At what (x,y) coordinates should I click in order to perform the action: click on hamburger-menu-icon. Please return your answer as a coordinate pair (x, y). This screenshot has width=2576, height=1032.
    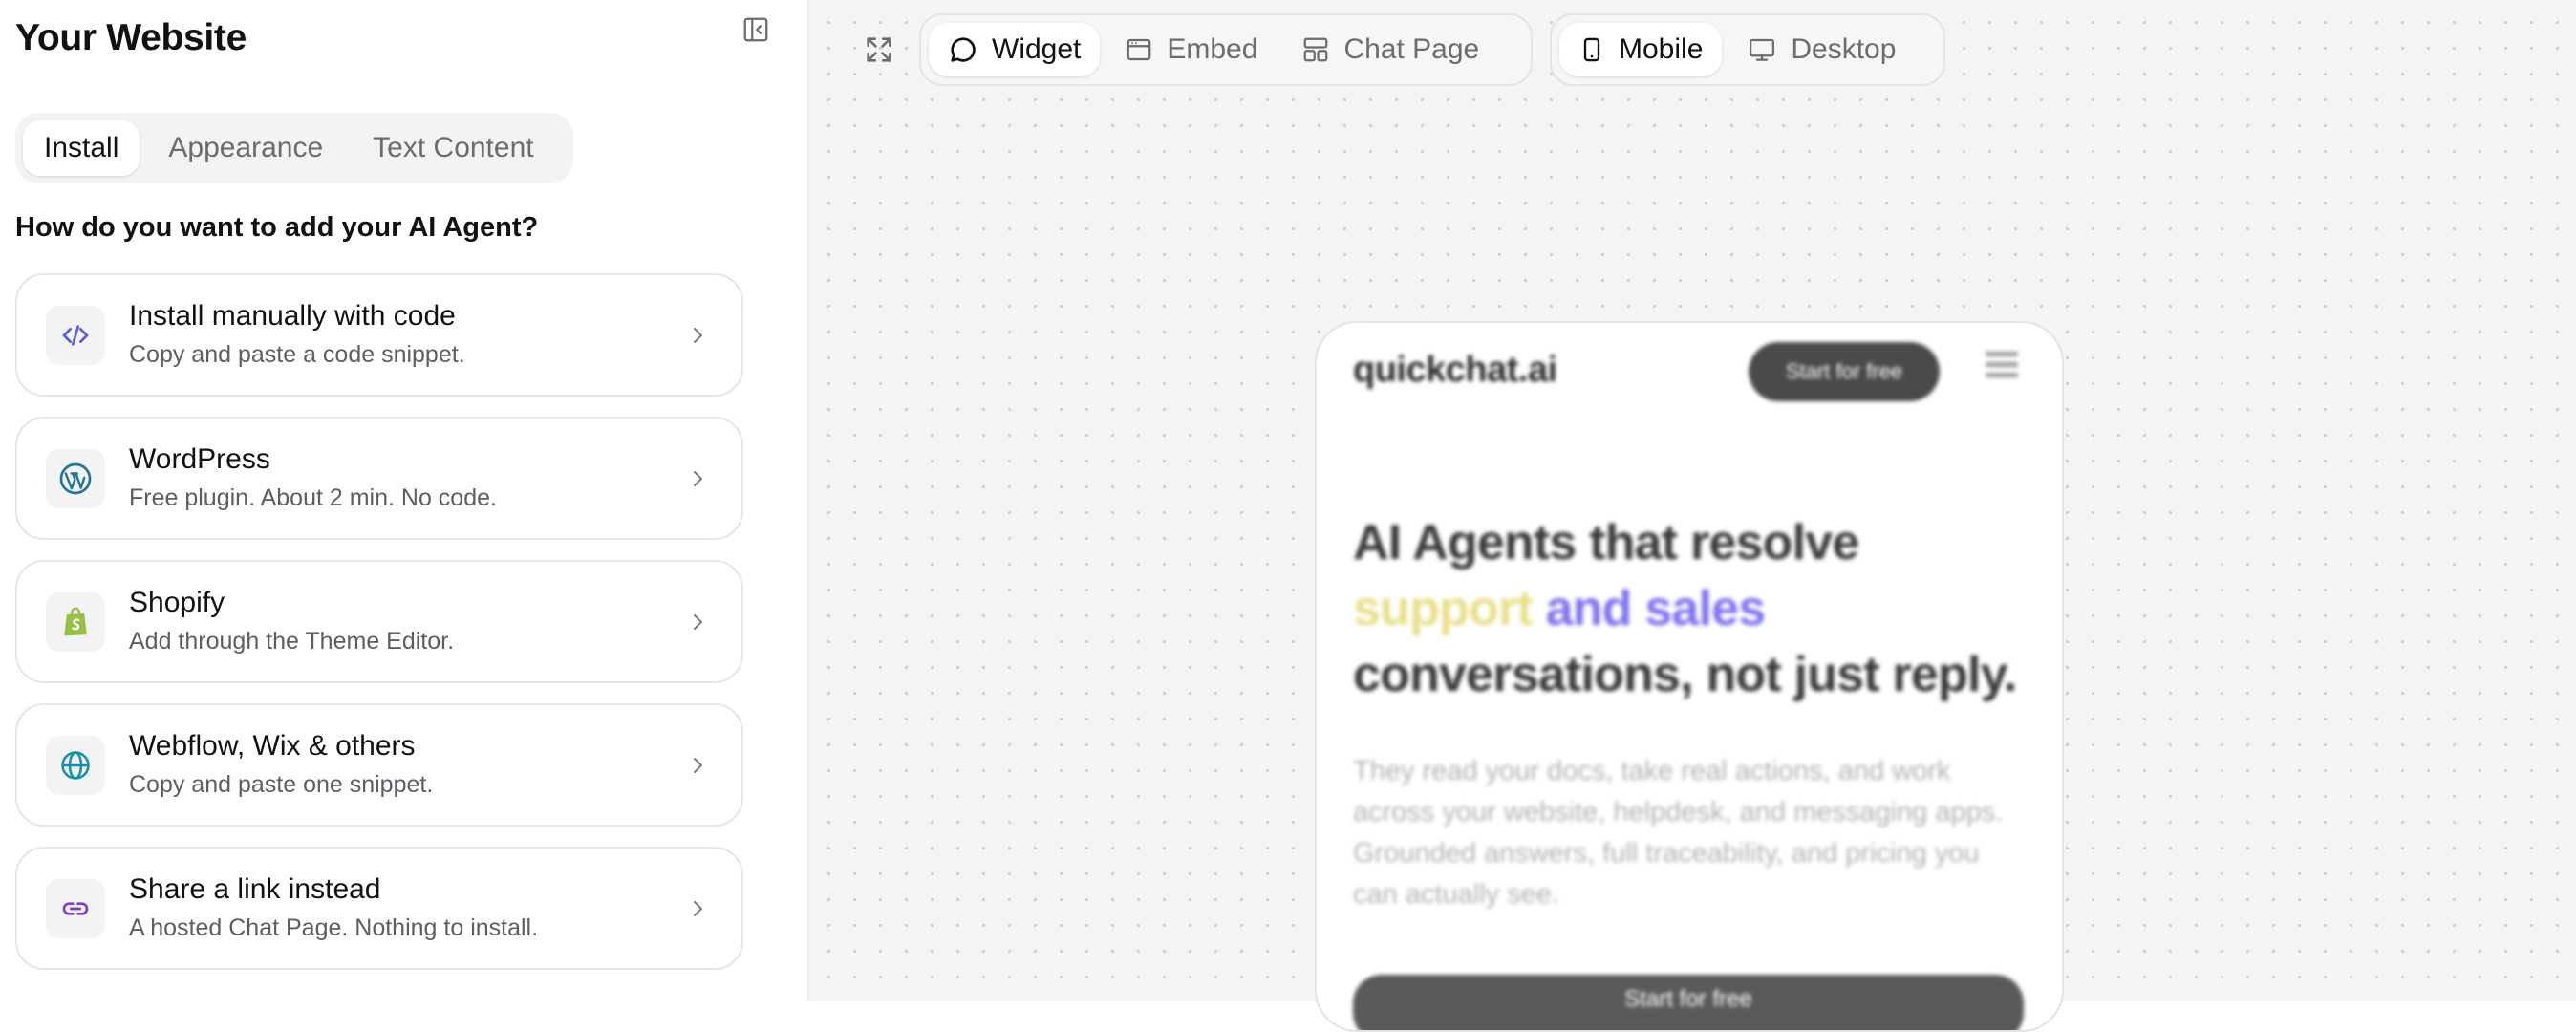
    Looking at the image, I should click on (2002, 366).